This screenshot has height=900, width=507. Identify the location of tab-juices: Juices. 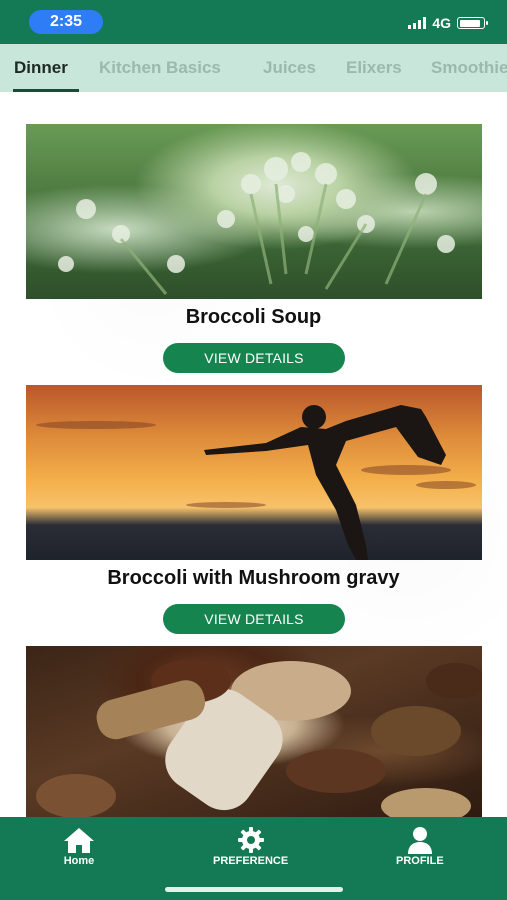
(289, 68).